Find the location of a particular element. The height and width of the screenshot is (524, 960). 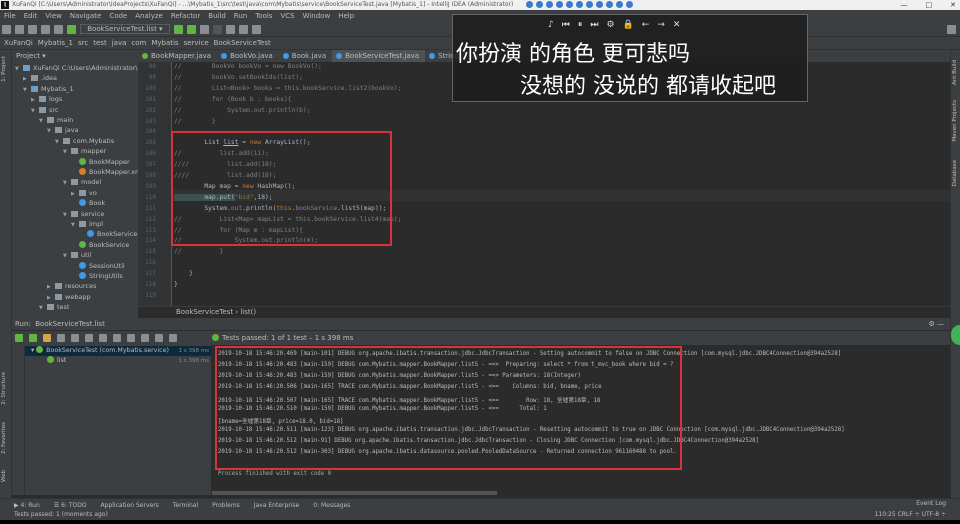

menu-file: File is located at coordinates (10, 16).